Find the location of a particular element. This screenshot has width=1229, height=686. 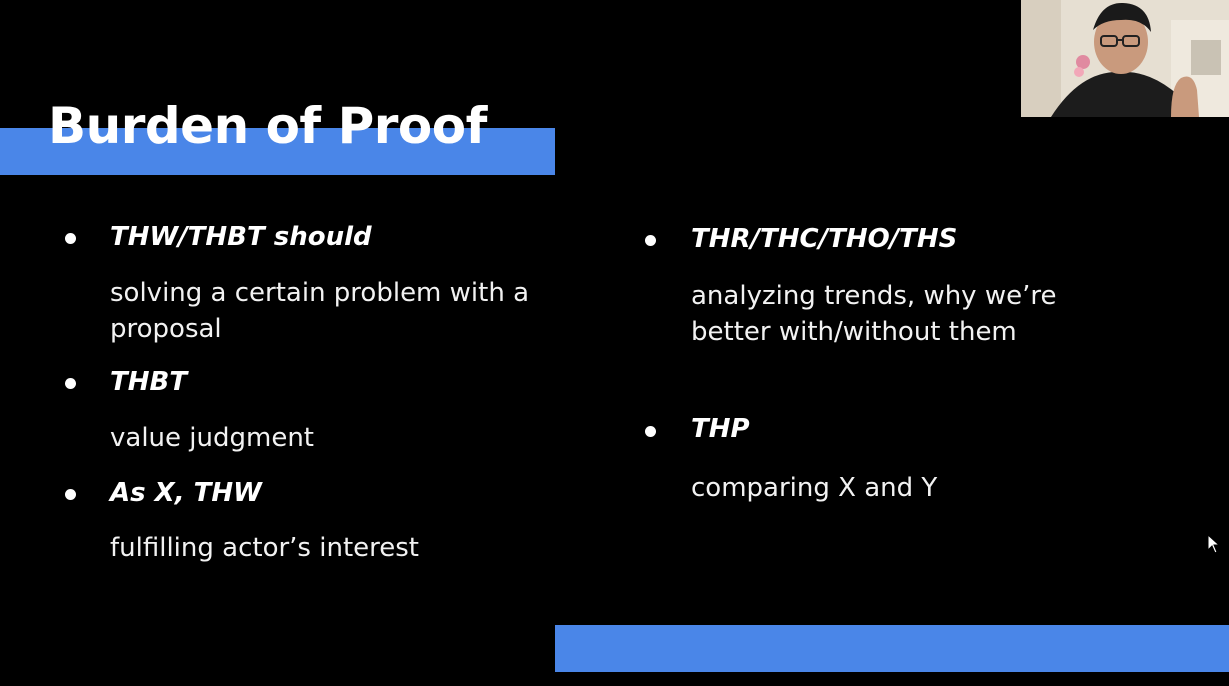

list-item-heading: THBT is located at coordinates (149, 382).